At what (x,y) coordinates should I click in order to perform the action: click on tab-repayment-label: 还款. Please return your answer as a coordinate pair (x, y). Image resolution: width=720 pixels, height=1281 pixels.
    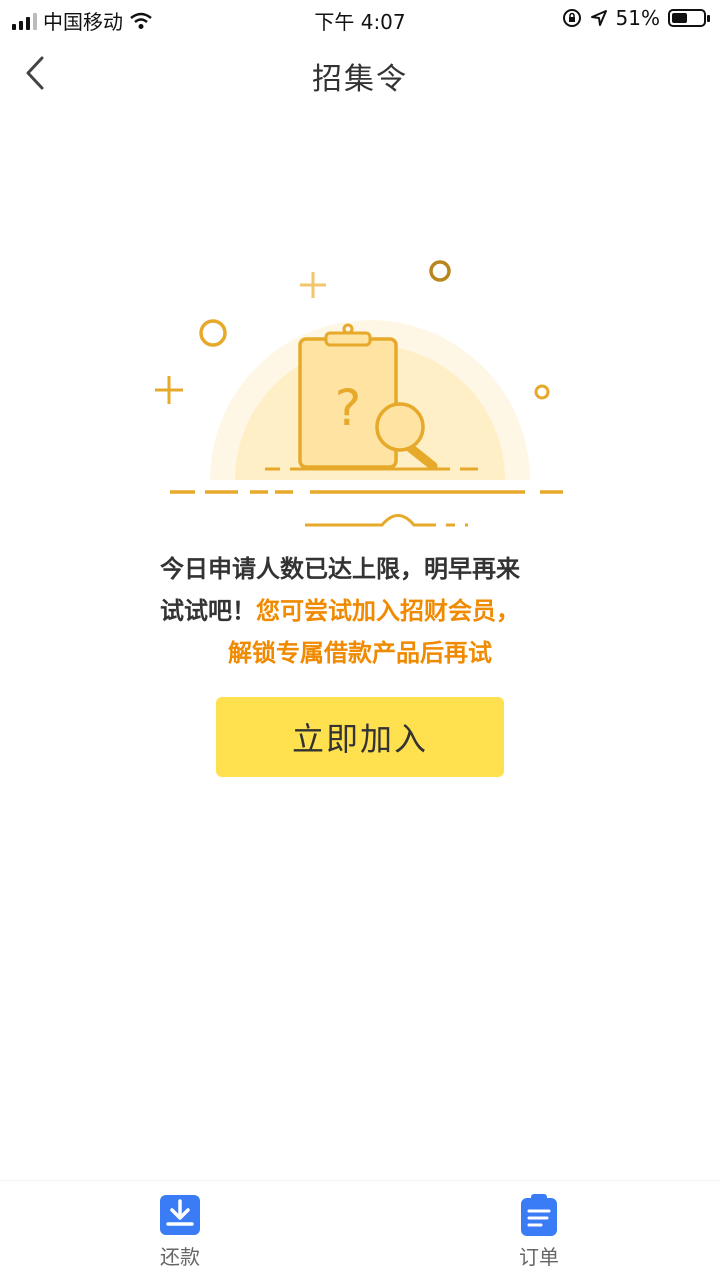
    Looking at the image, I should click on (180, 1257).